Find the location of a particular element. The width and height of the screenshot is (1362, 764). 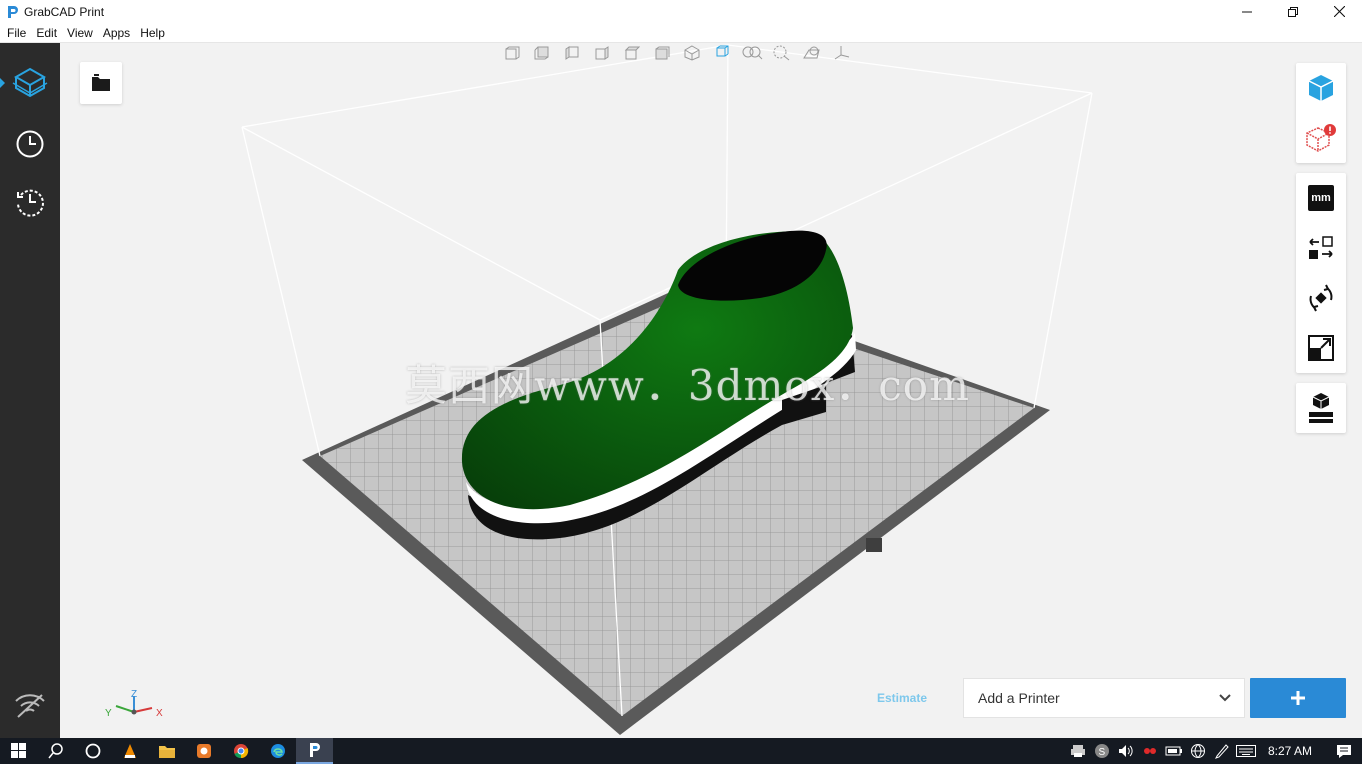

view-back-icon is located at coordinates (541, 53).